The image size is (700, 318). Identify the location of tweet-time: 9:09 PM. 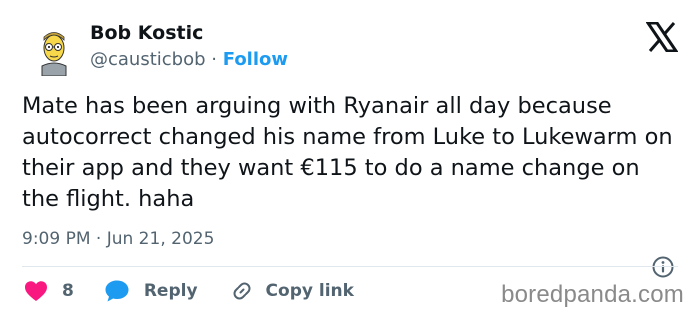
(56, 239).